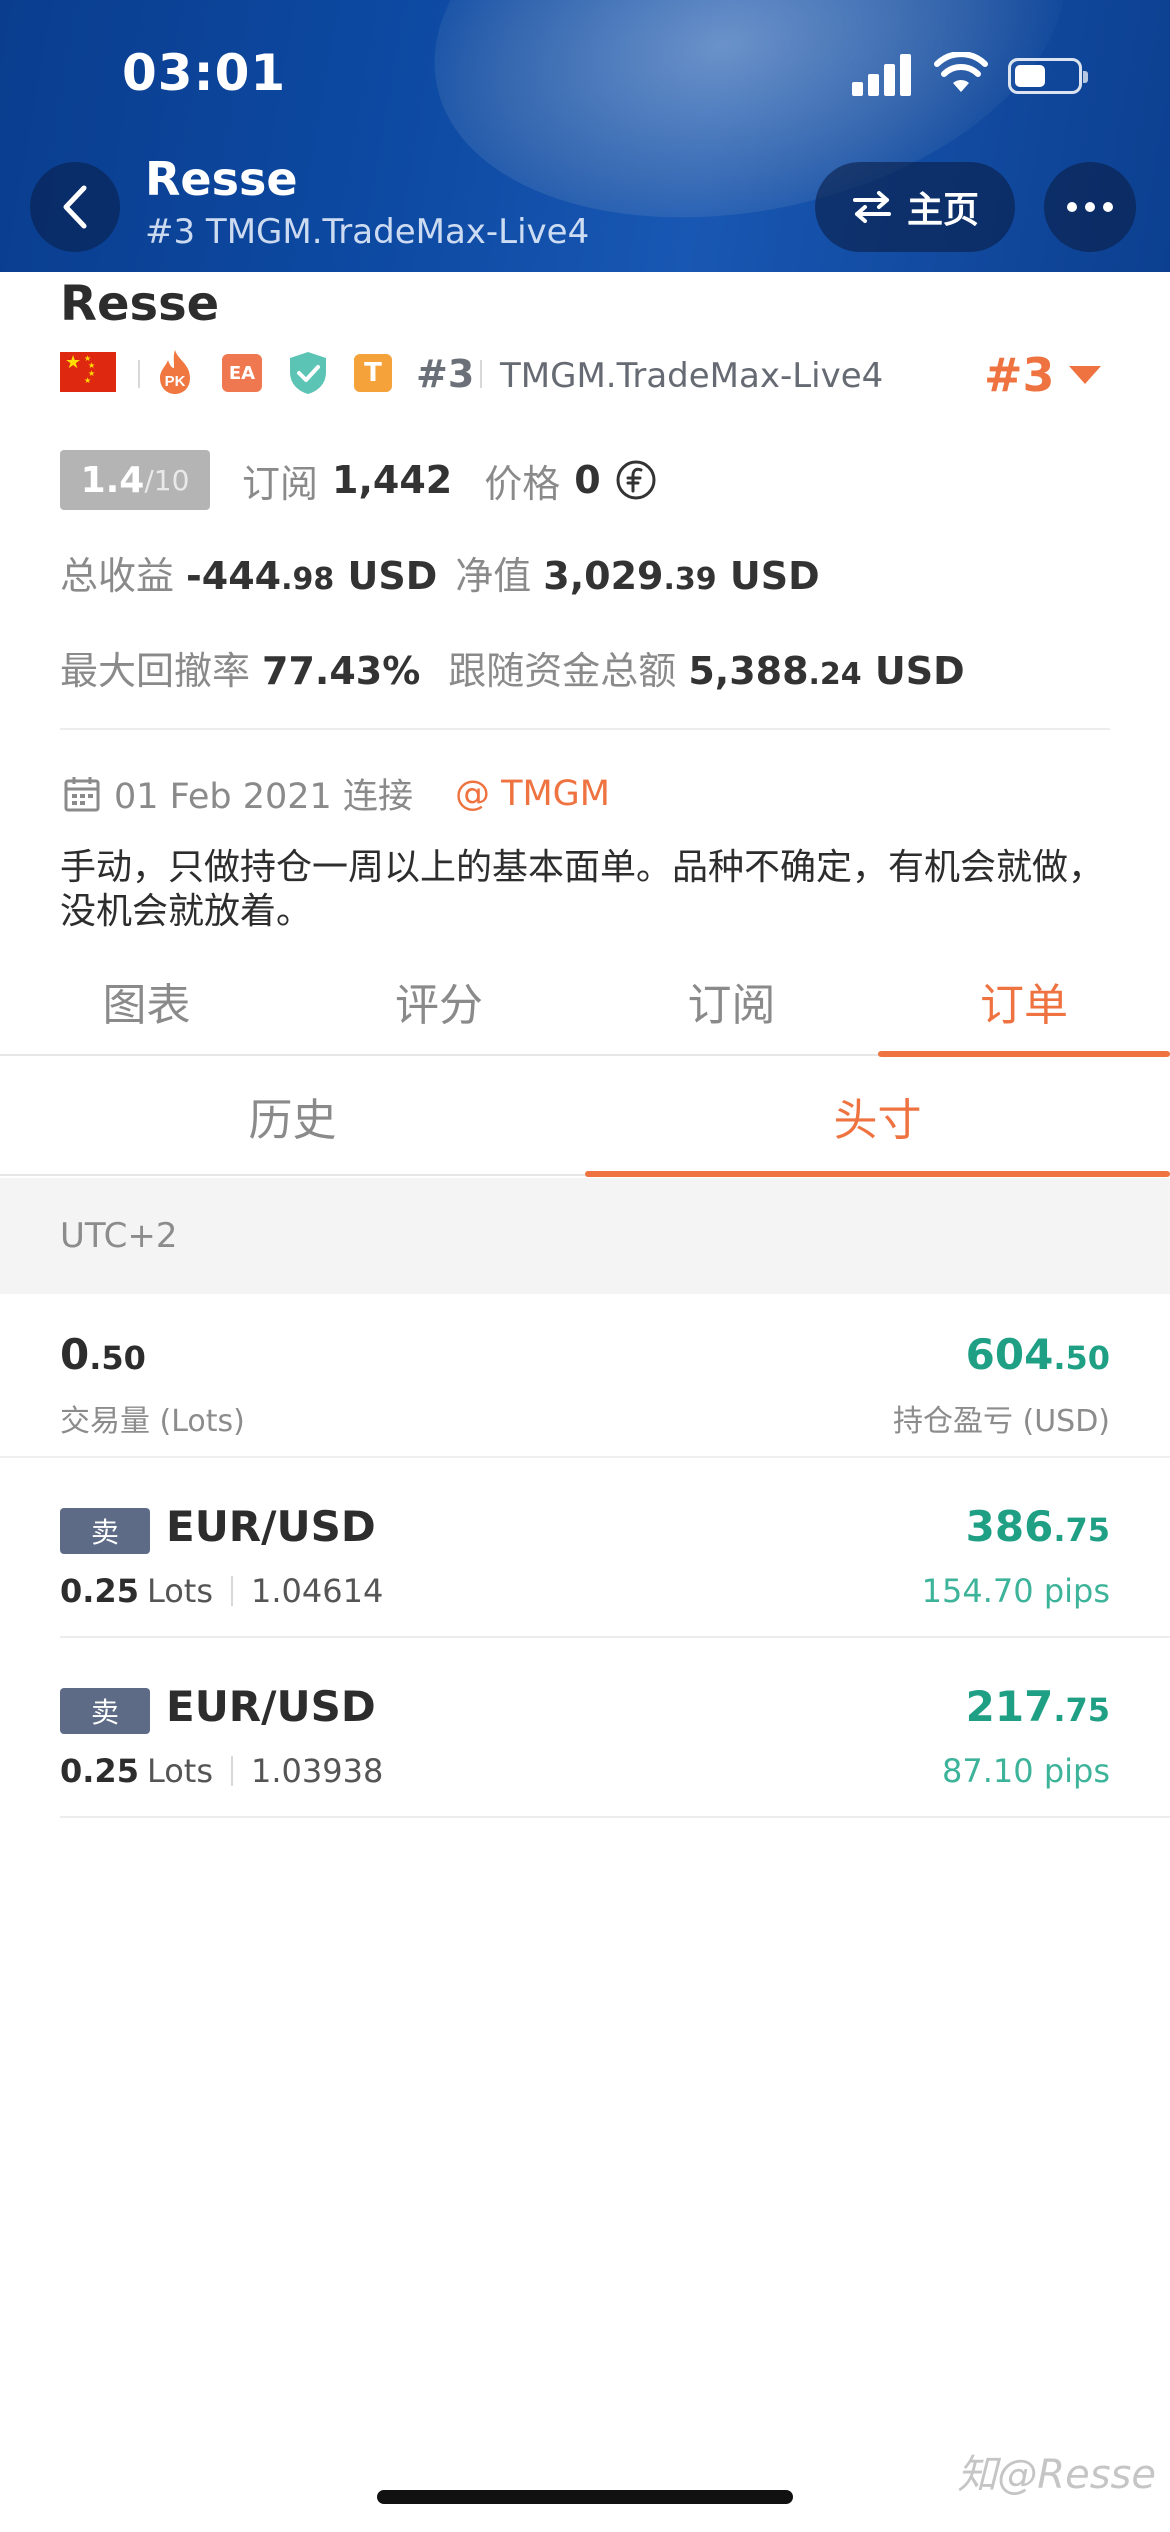 This screenshot has height=2532, width=1170. Describe the element at coordinates (692, 376) in the screenshot. I see `broker-server: TMGM.TradeMax-Live4` at that location.